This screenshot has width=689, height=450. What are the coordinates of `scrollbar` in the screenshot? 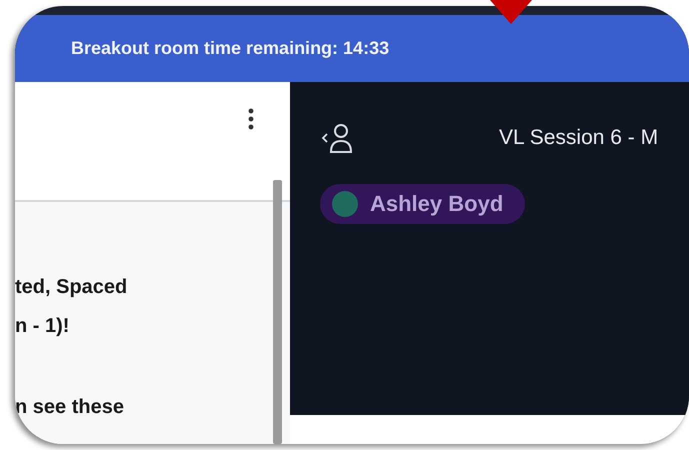 It's located at (277, 312).